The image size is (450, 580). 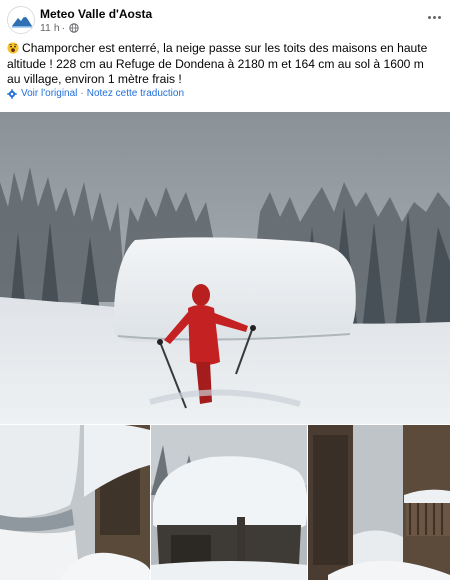 I want to click on stone-hut-image, so click(x=229, y=502).